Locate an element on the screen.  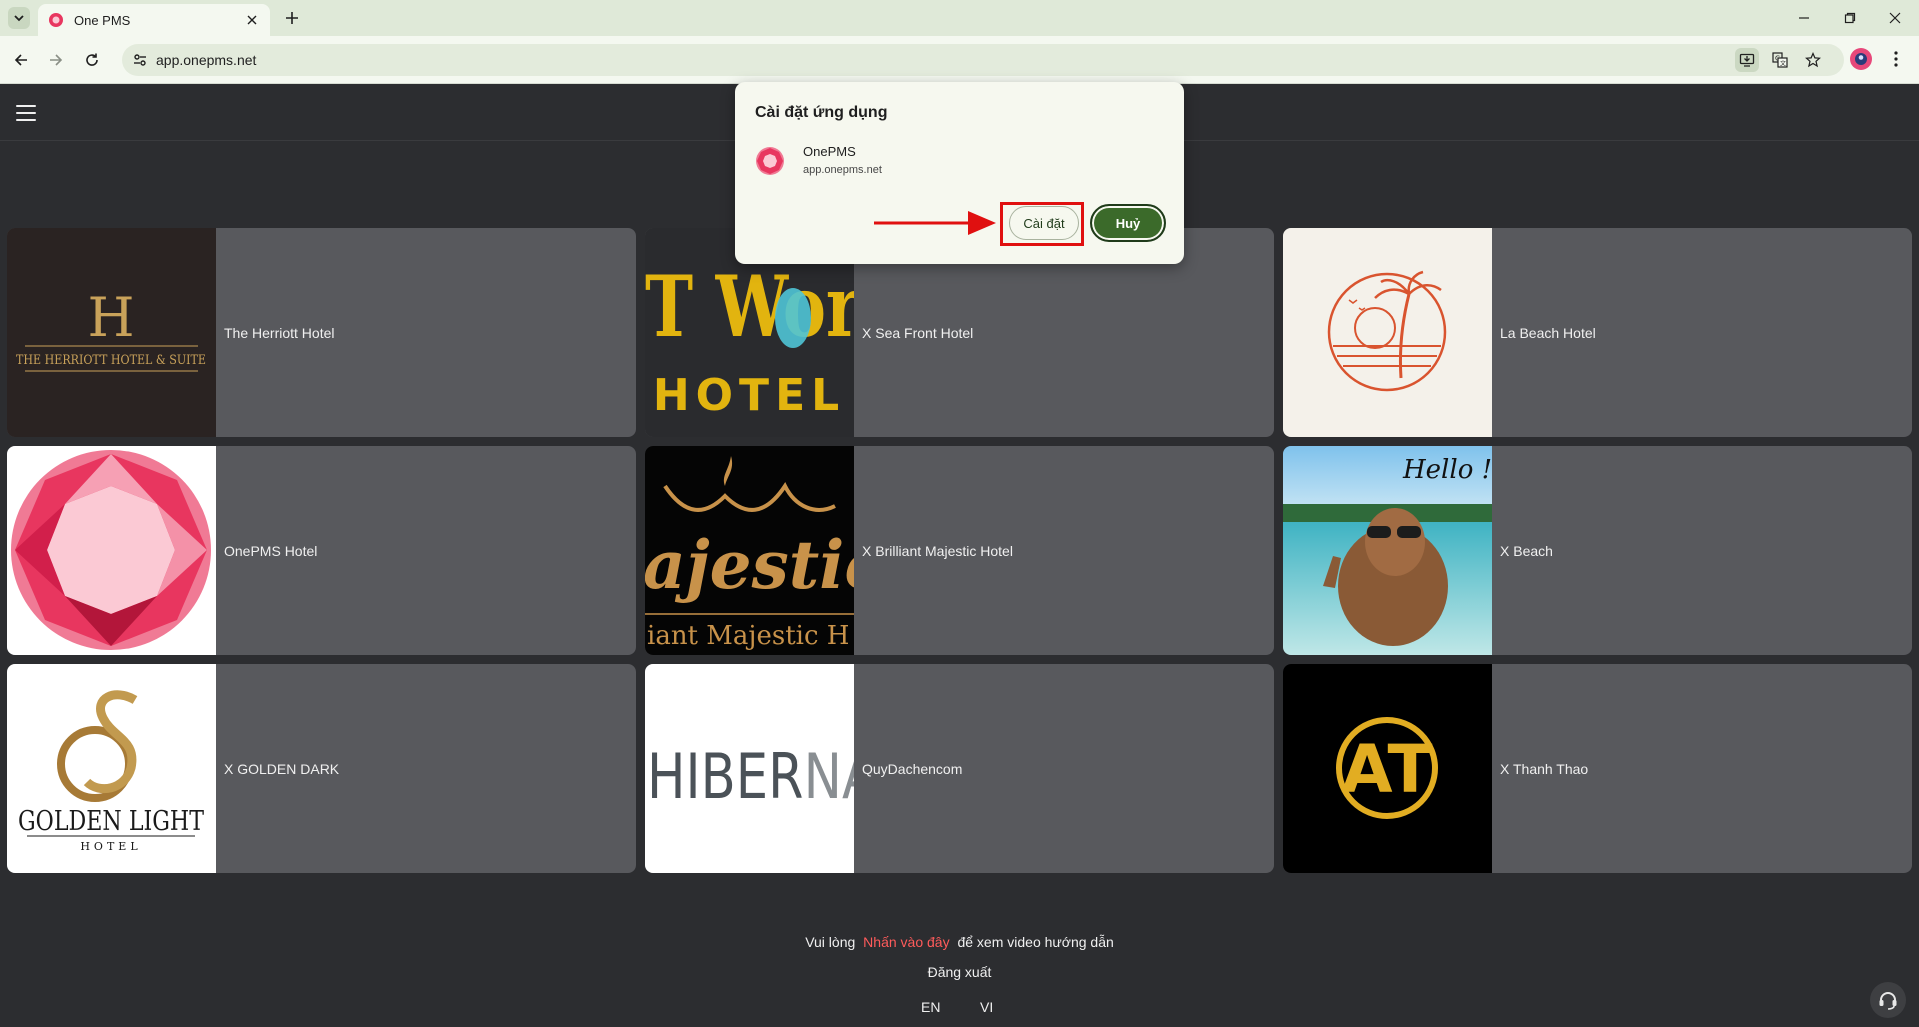
svg-text: 文 is located at coordinates (1783, 64).